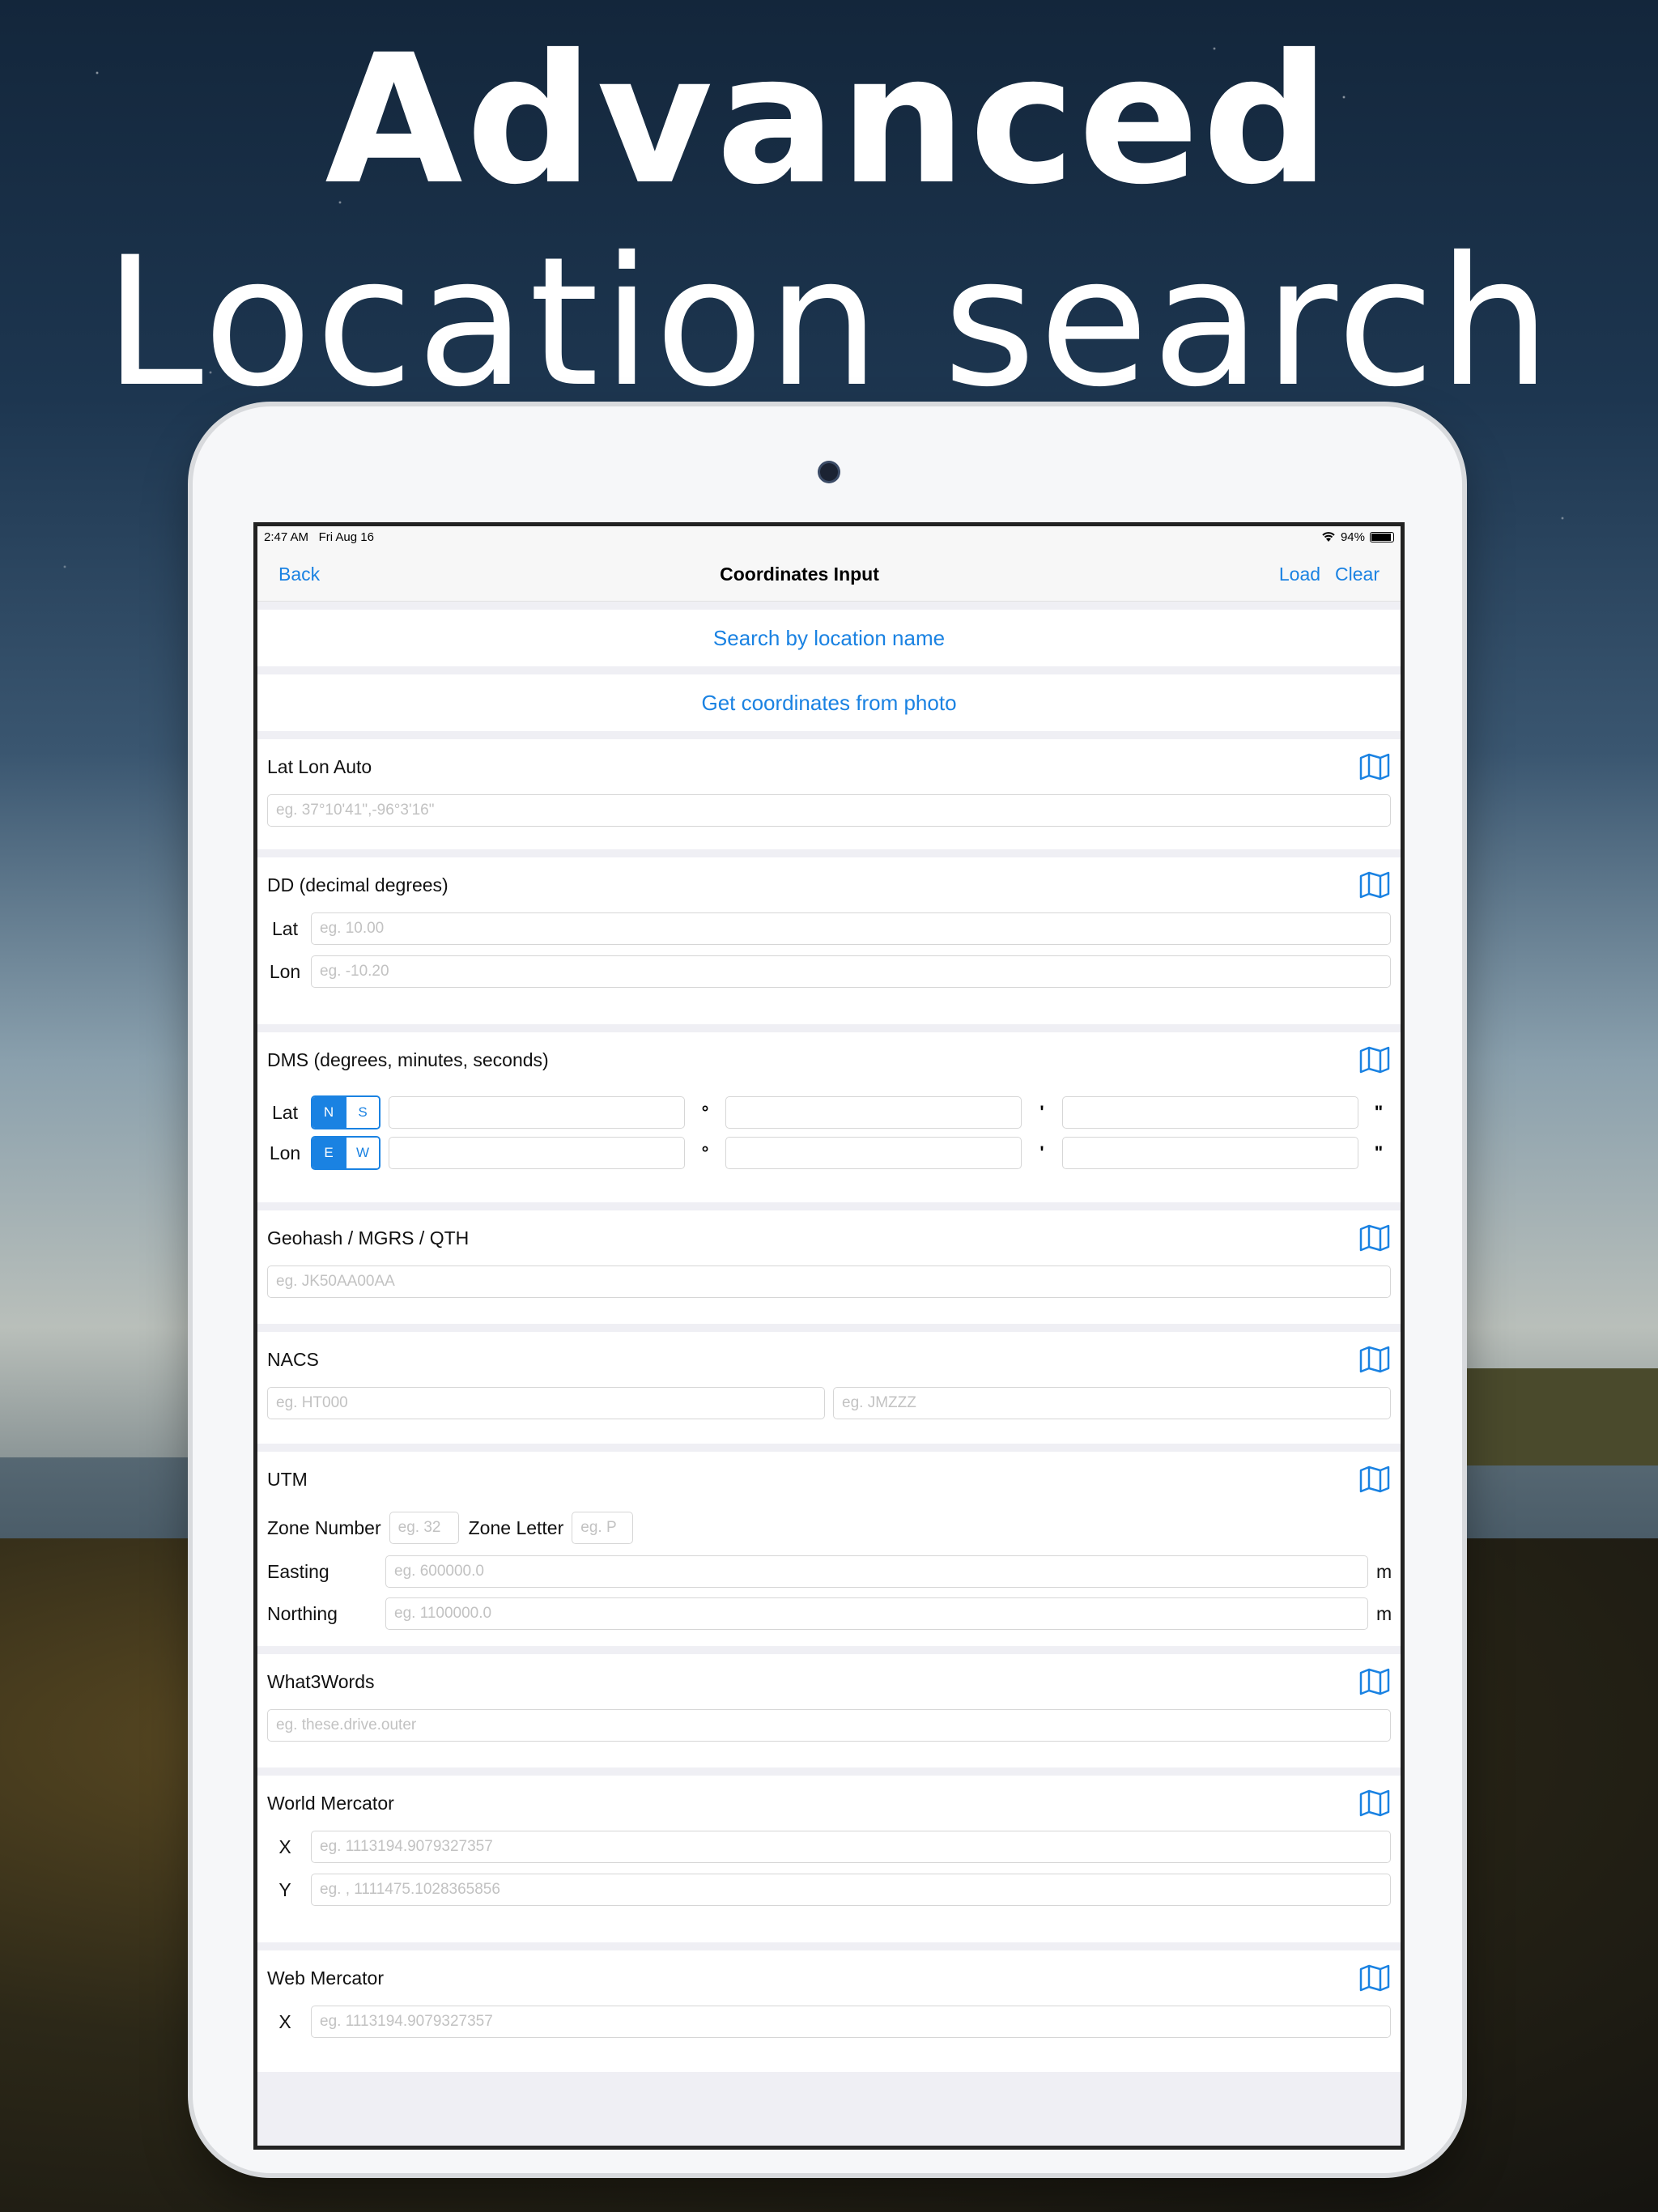 This screenshot has height=2212, width=1658. Describe the element at coordinates (358, 885) in the screenshot. I see `section-title: DD (decimal degrees)` at that location.